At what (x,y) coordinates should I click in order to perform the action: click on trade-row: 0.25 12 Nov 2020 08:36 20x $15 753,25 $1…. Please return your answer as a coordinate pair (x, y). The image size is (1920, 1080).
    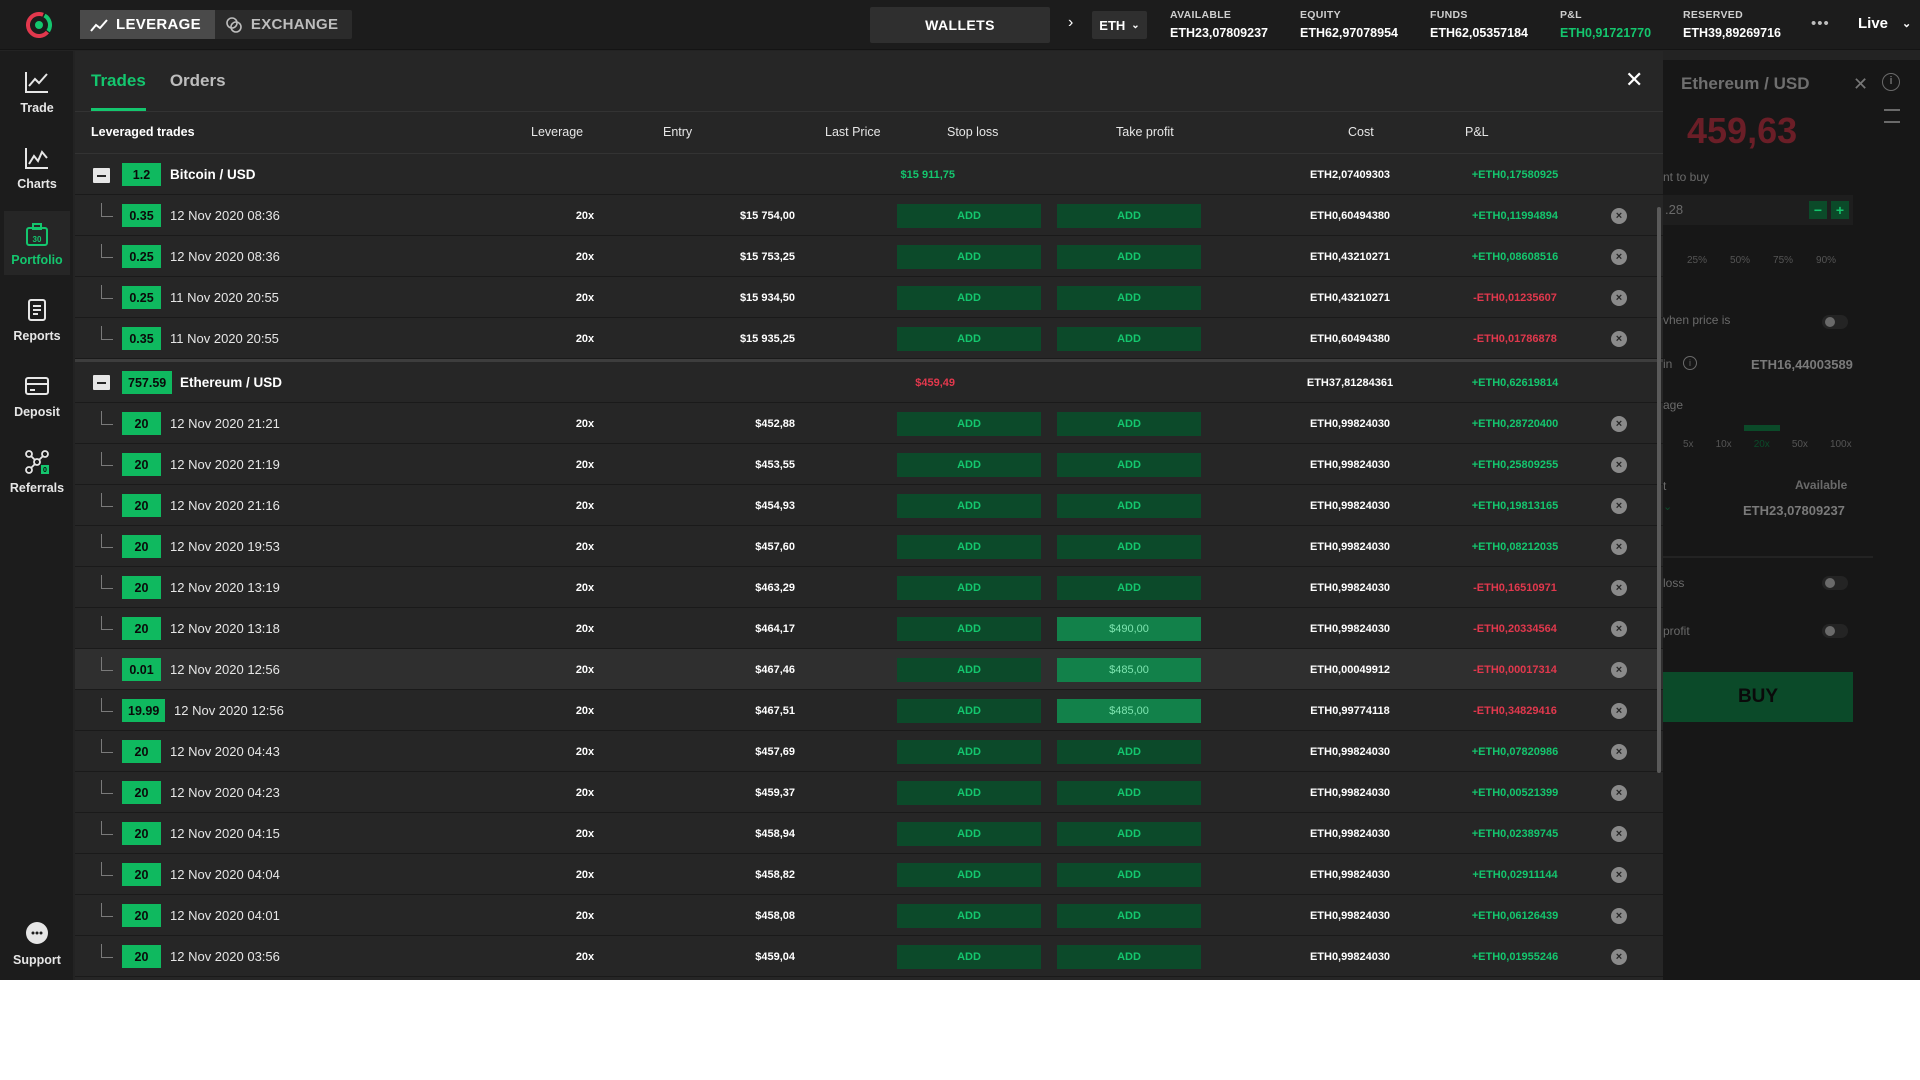
    Looking at the image, I should click on (869, 256).